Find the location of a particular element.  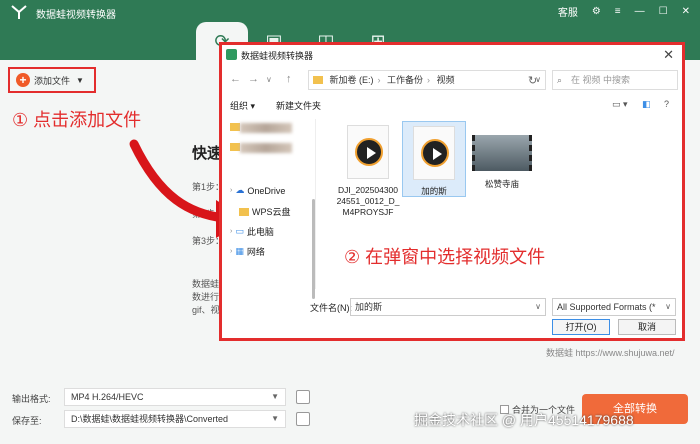

desc-line-1: 数据蛙 is located at coordinates (206, 284).